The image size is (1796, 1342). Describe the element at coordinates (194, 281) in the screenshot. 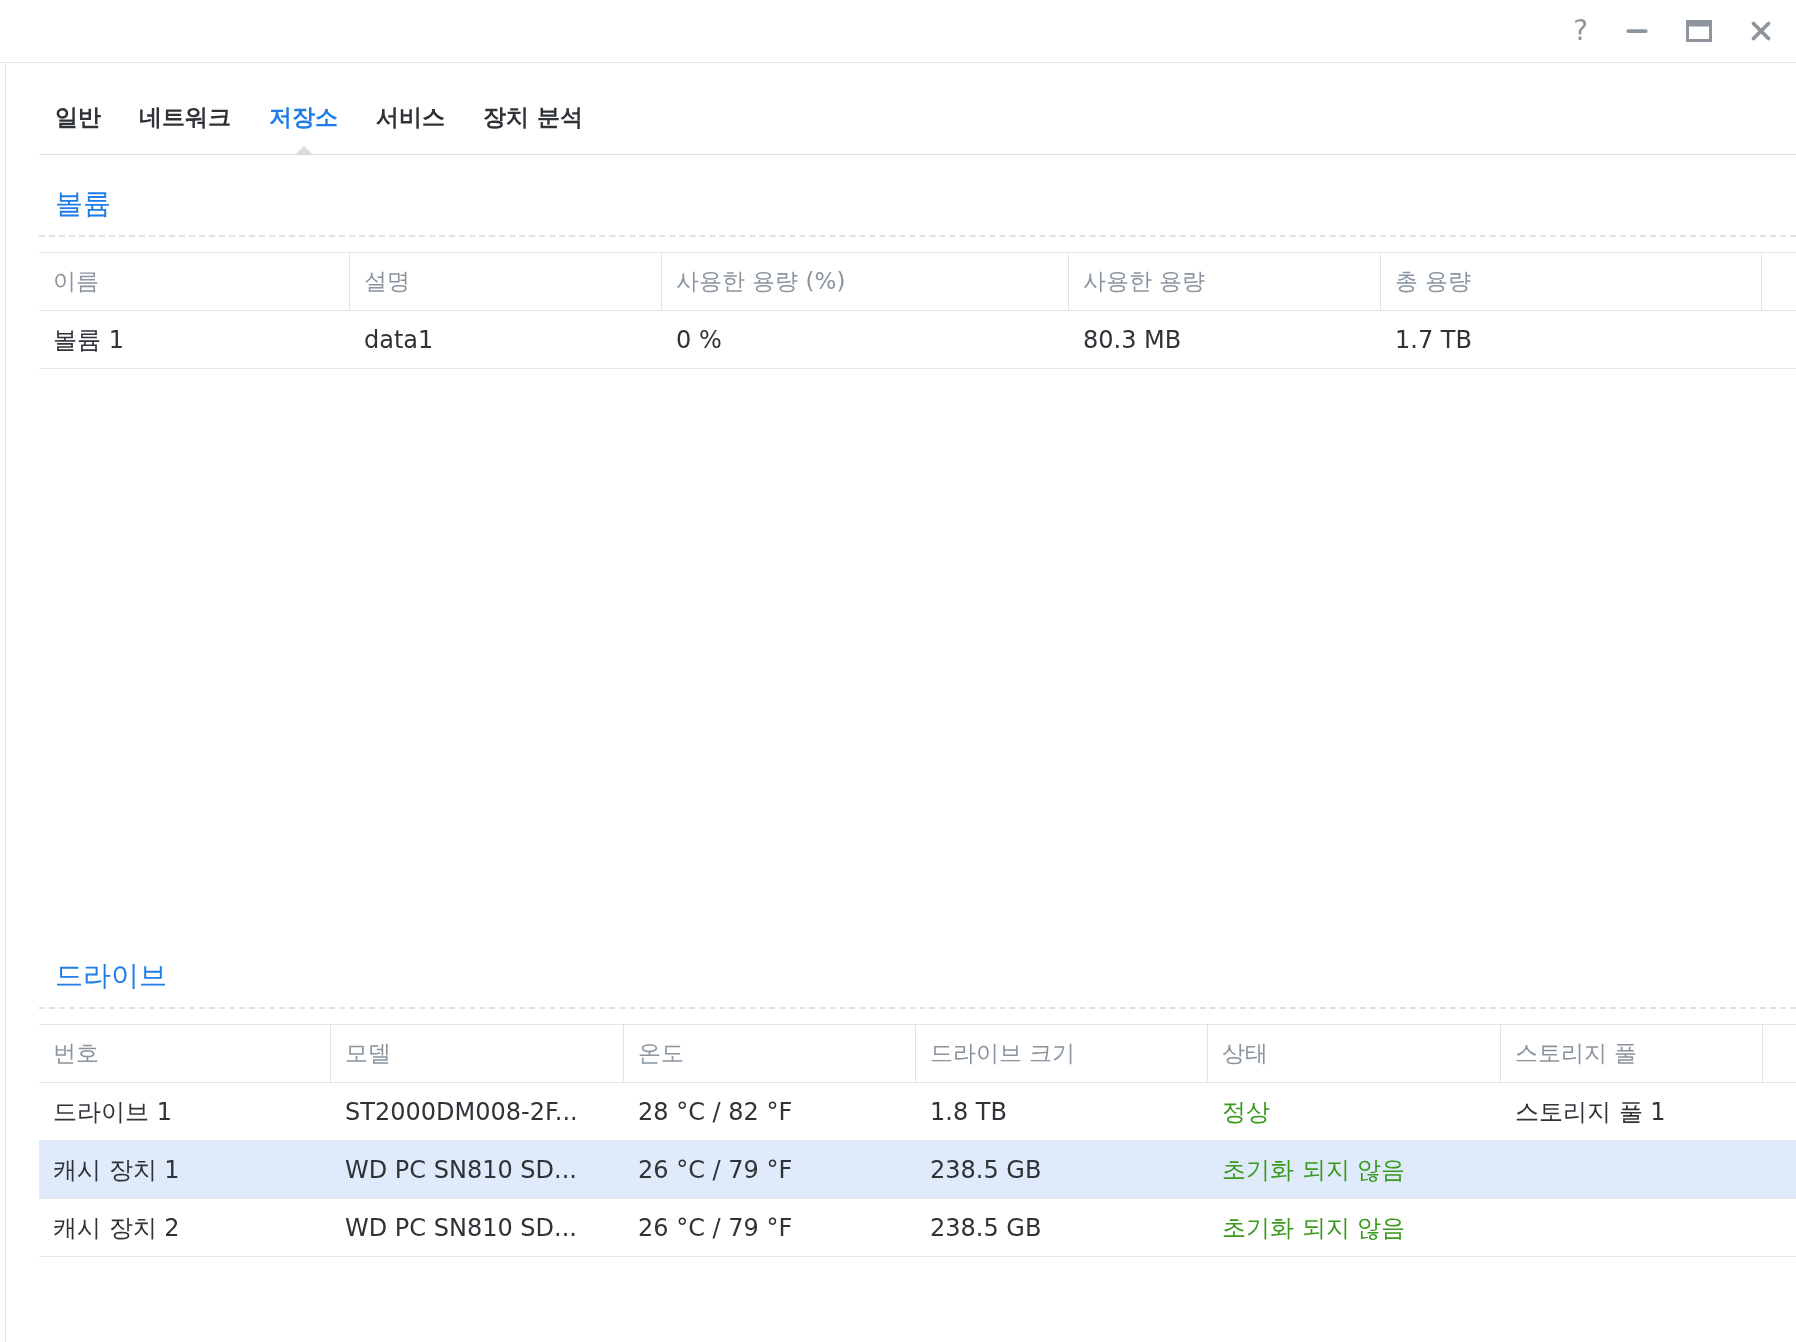

I see `column-header: 이름` at that location.